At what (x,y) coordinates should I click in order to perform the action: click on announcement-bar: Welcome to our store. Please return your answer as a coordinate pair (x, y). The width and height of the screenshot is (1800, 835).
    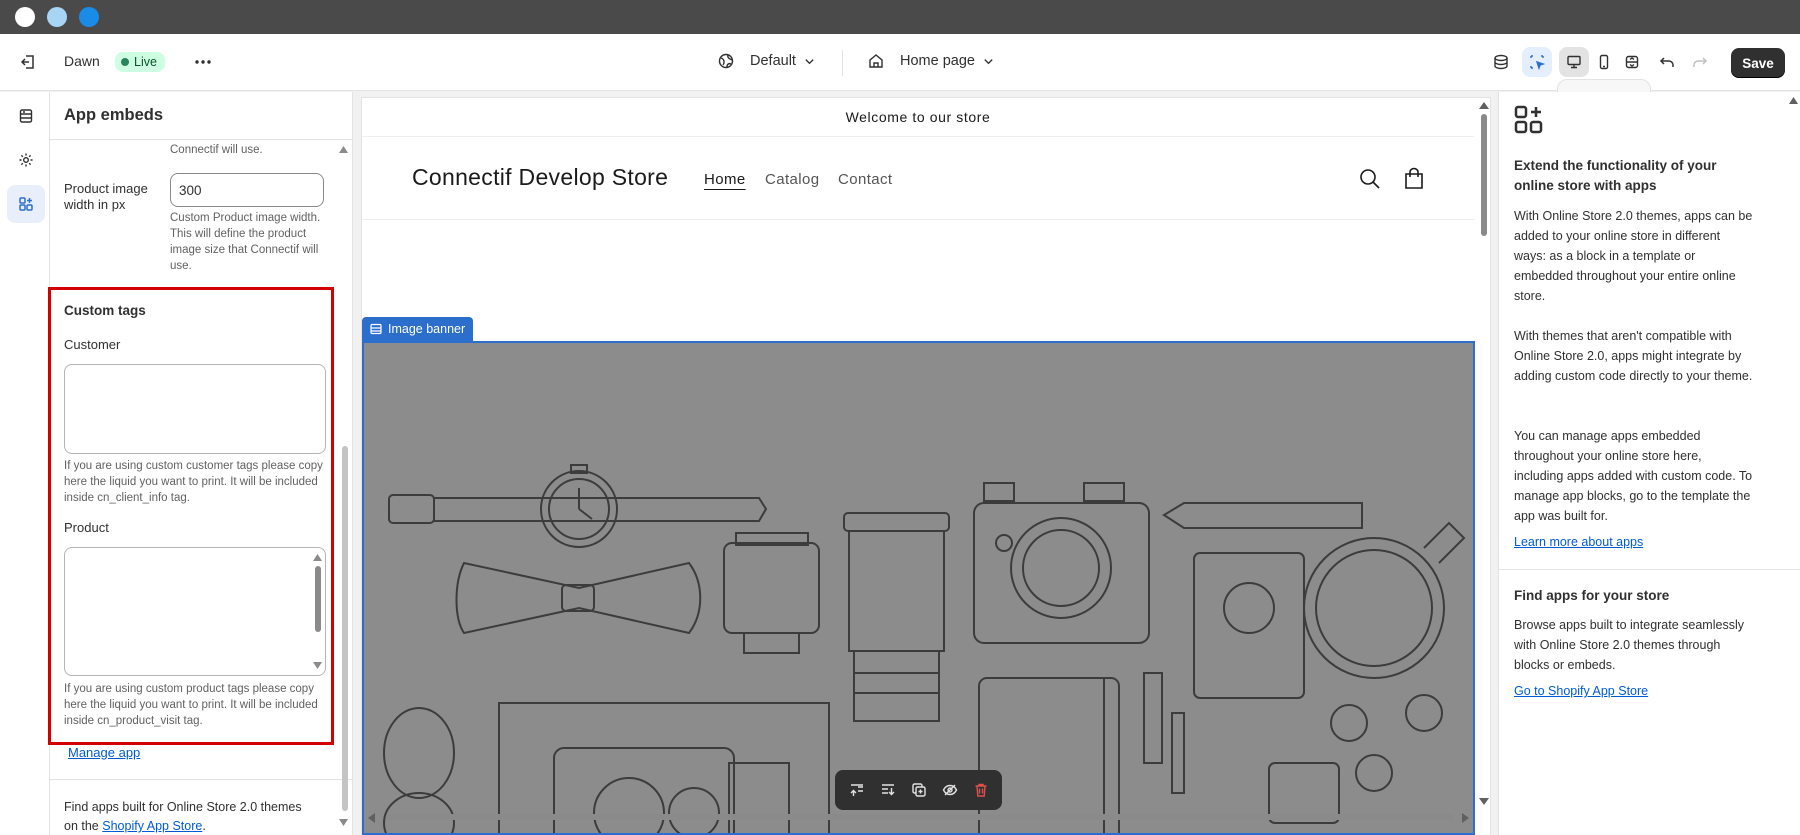
    Looking at the image, I should click on (918, 117).